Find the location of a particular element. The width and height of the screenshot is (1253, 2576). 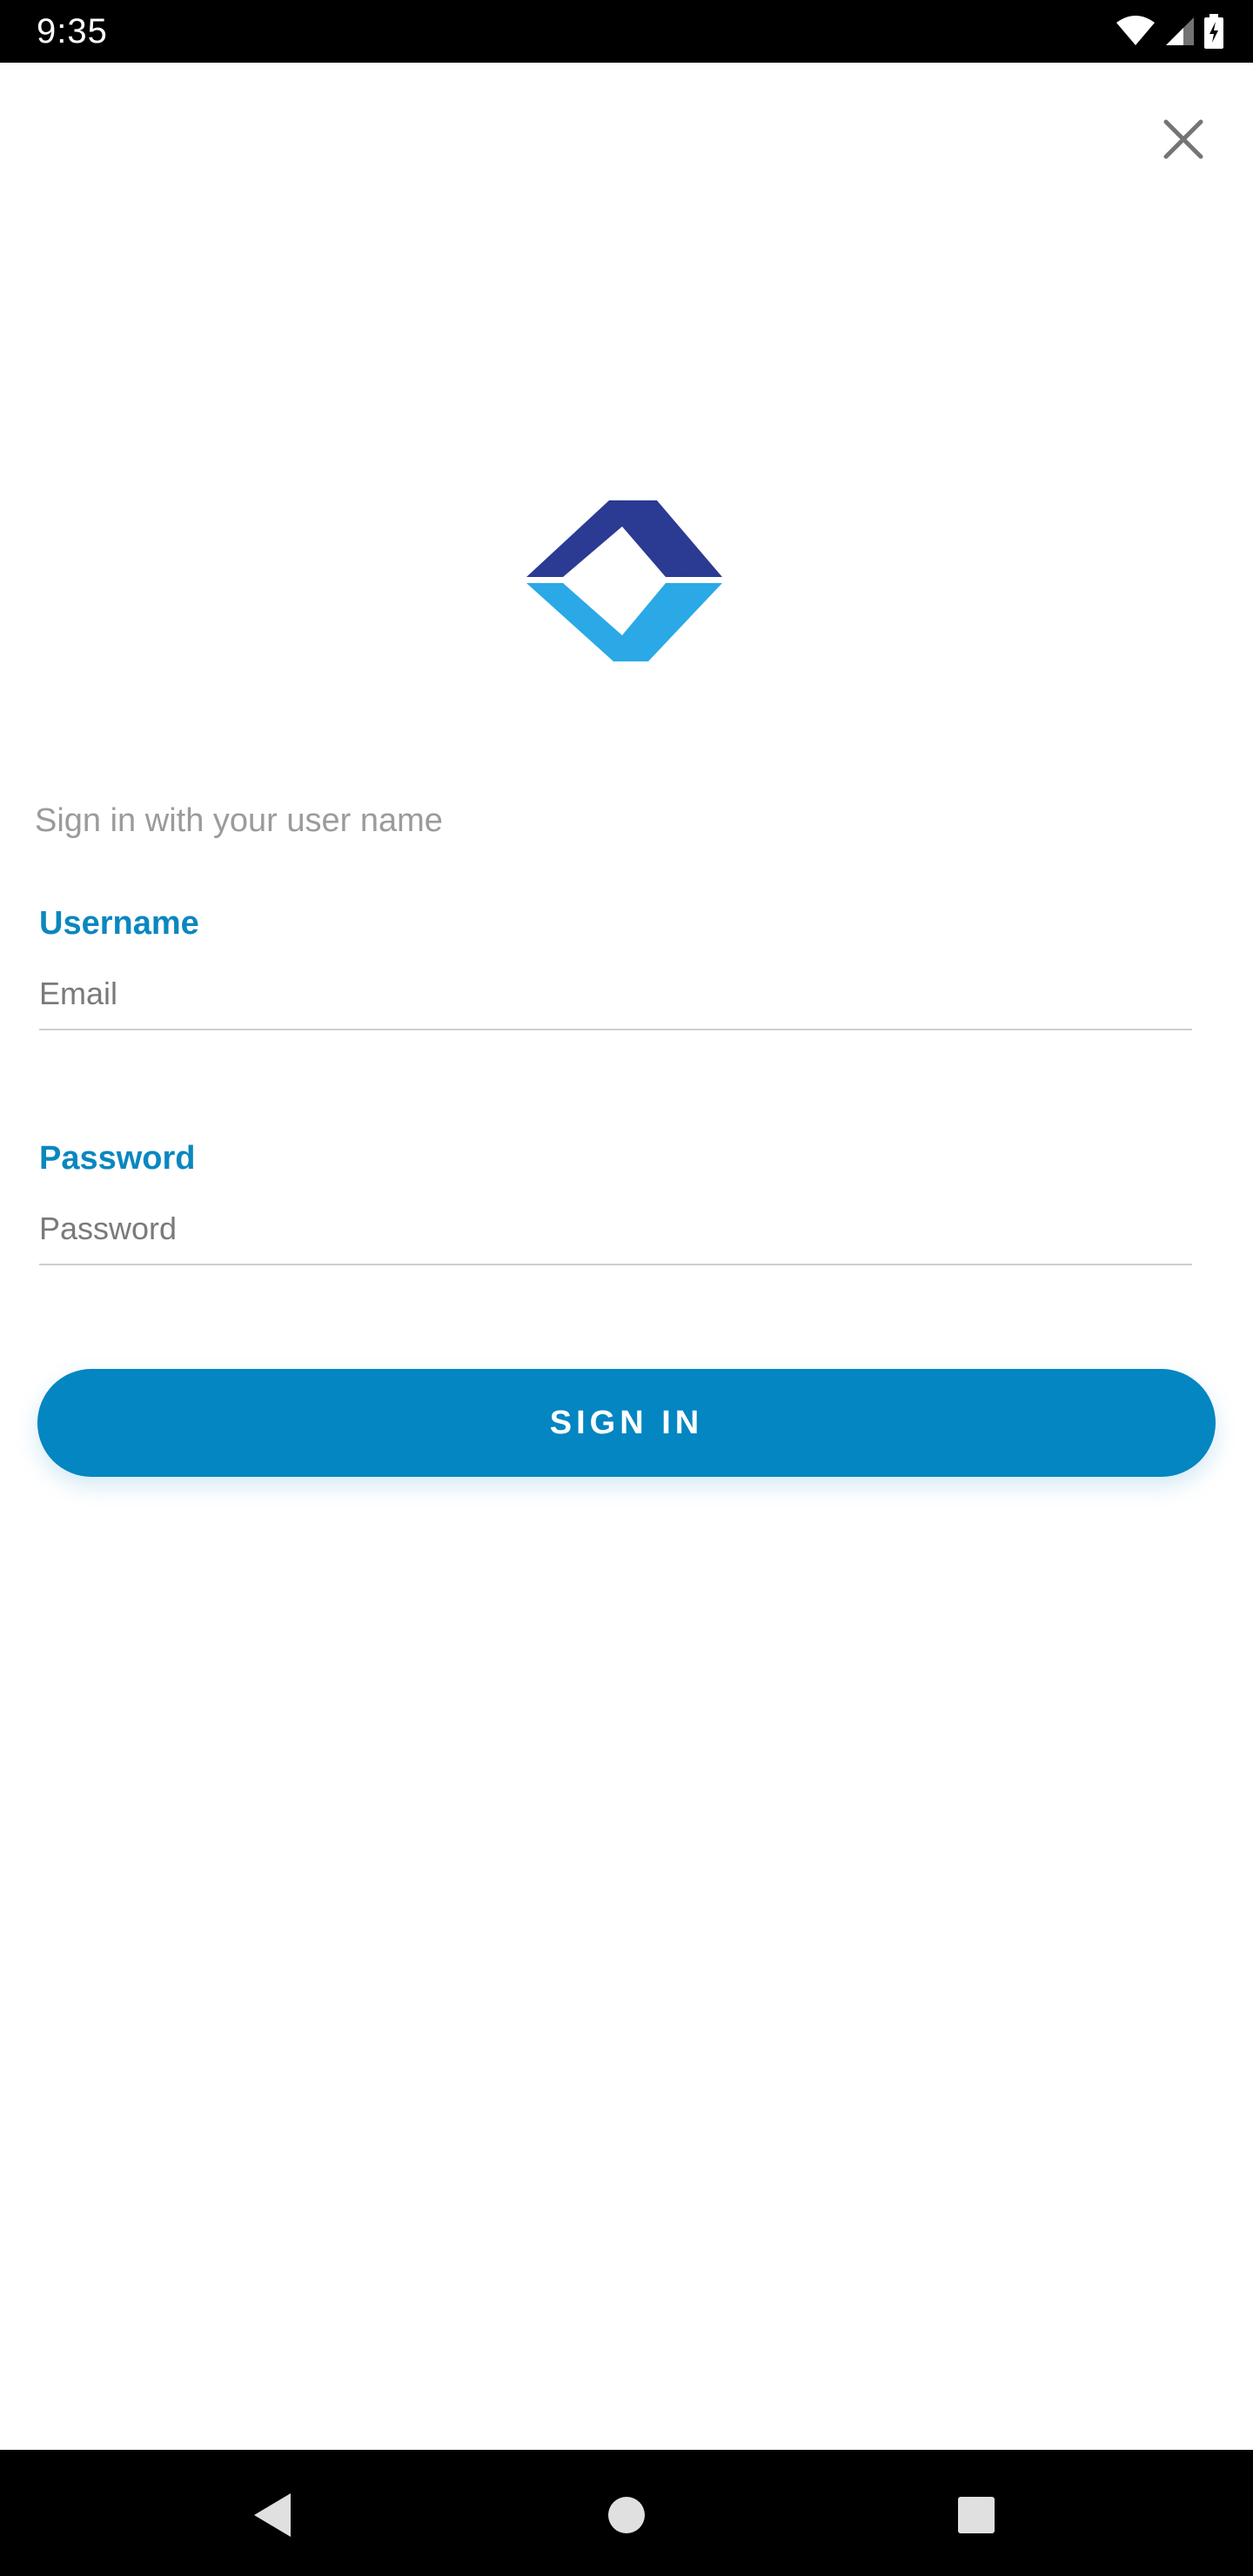

status-icons is located at coordinates (1169, 31).